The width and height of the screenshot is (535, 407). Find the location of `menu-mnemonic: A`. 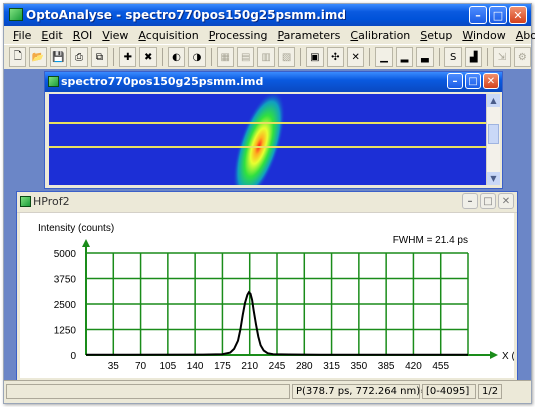

menu-mnemonic: A is located at coordinates (142, 35).